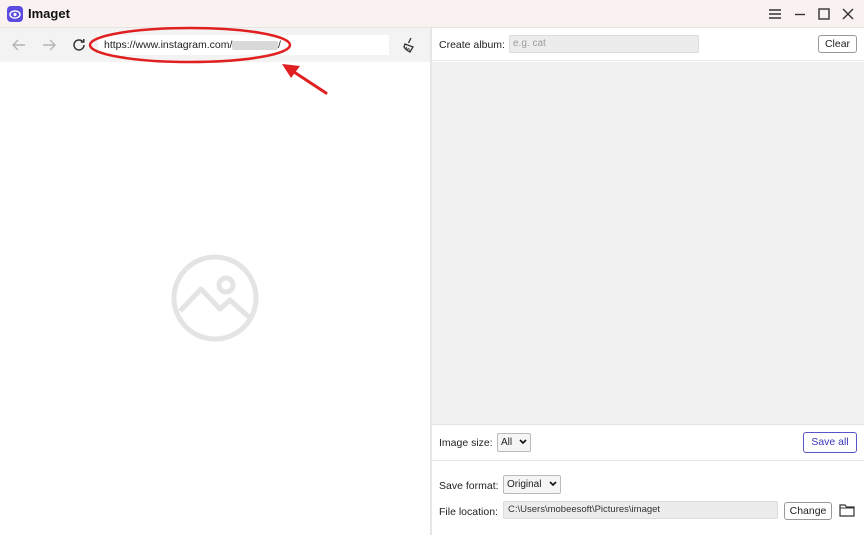 This screenshot has height=535, width=864. What do you see at coordinates (279, 45) in the screenshot?
I see `url-tail: /` at bounding box center [279, 45].